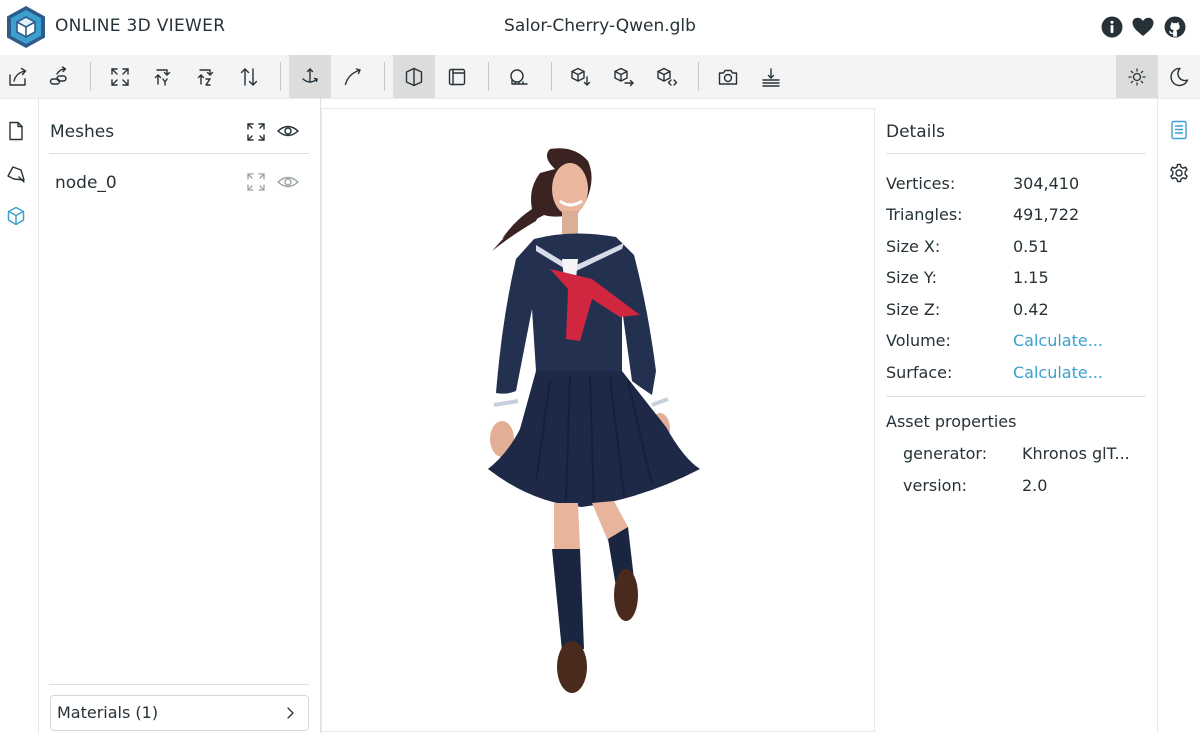 This screenshot has width=1200, height=733. Describe the element at coordinates (1178, 415) in the screenshot. I see `right-navigation` at that location.